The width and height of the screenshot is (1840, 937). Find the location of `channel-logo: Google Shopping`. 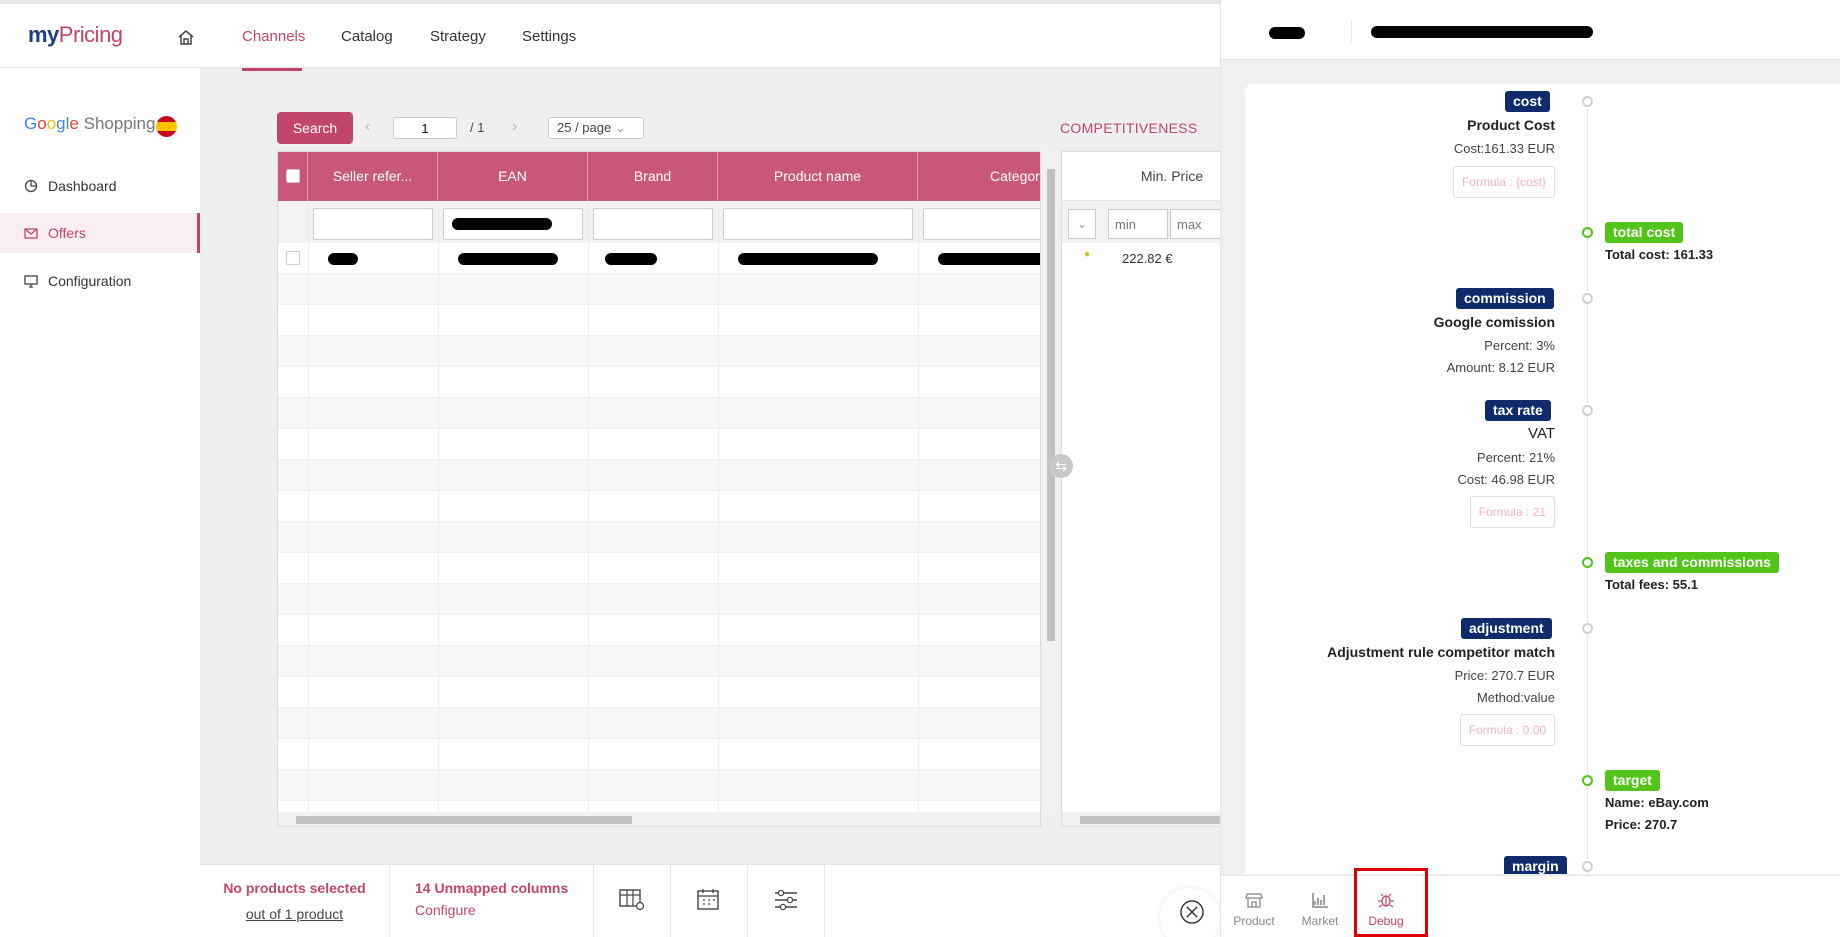

channel-logo: Google Shopping is located at coordinates (90, 123).